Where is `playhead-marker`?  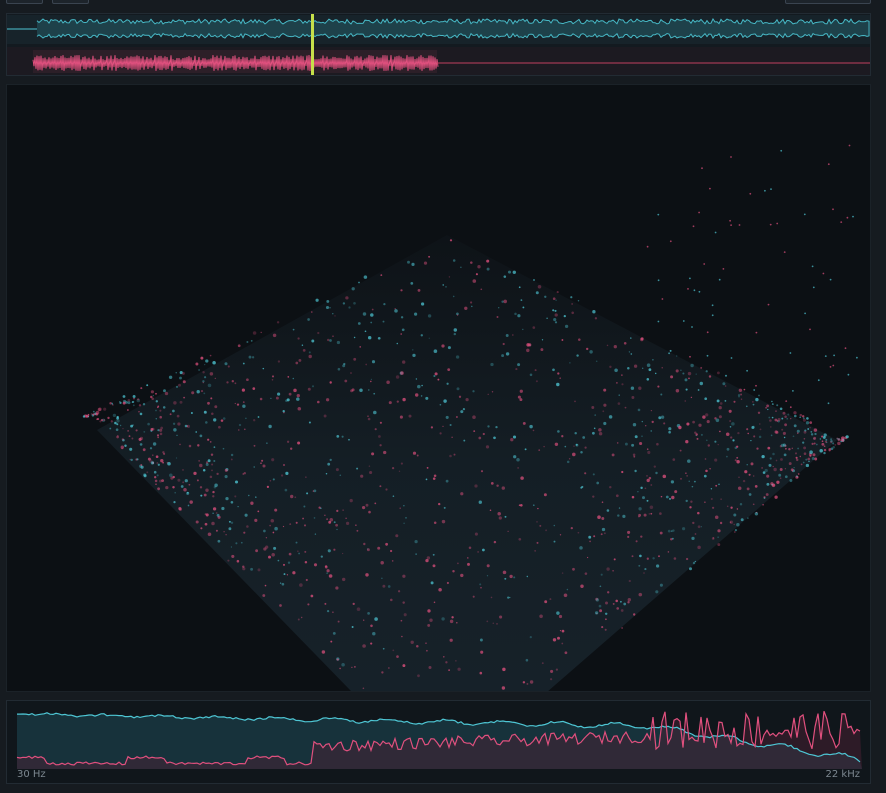 playhead-marker is located at coordinates (312, 45).